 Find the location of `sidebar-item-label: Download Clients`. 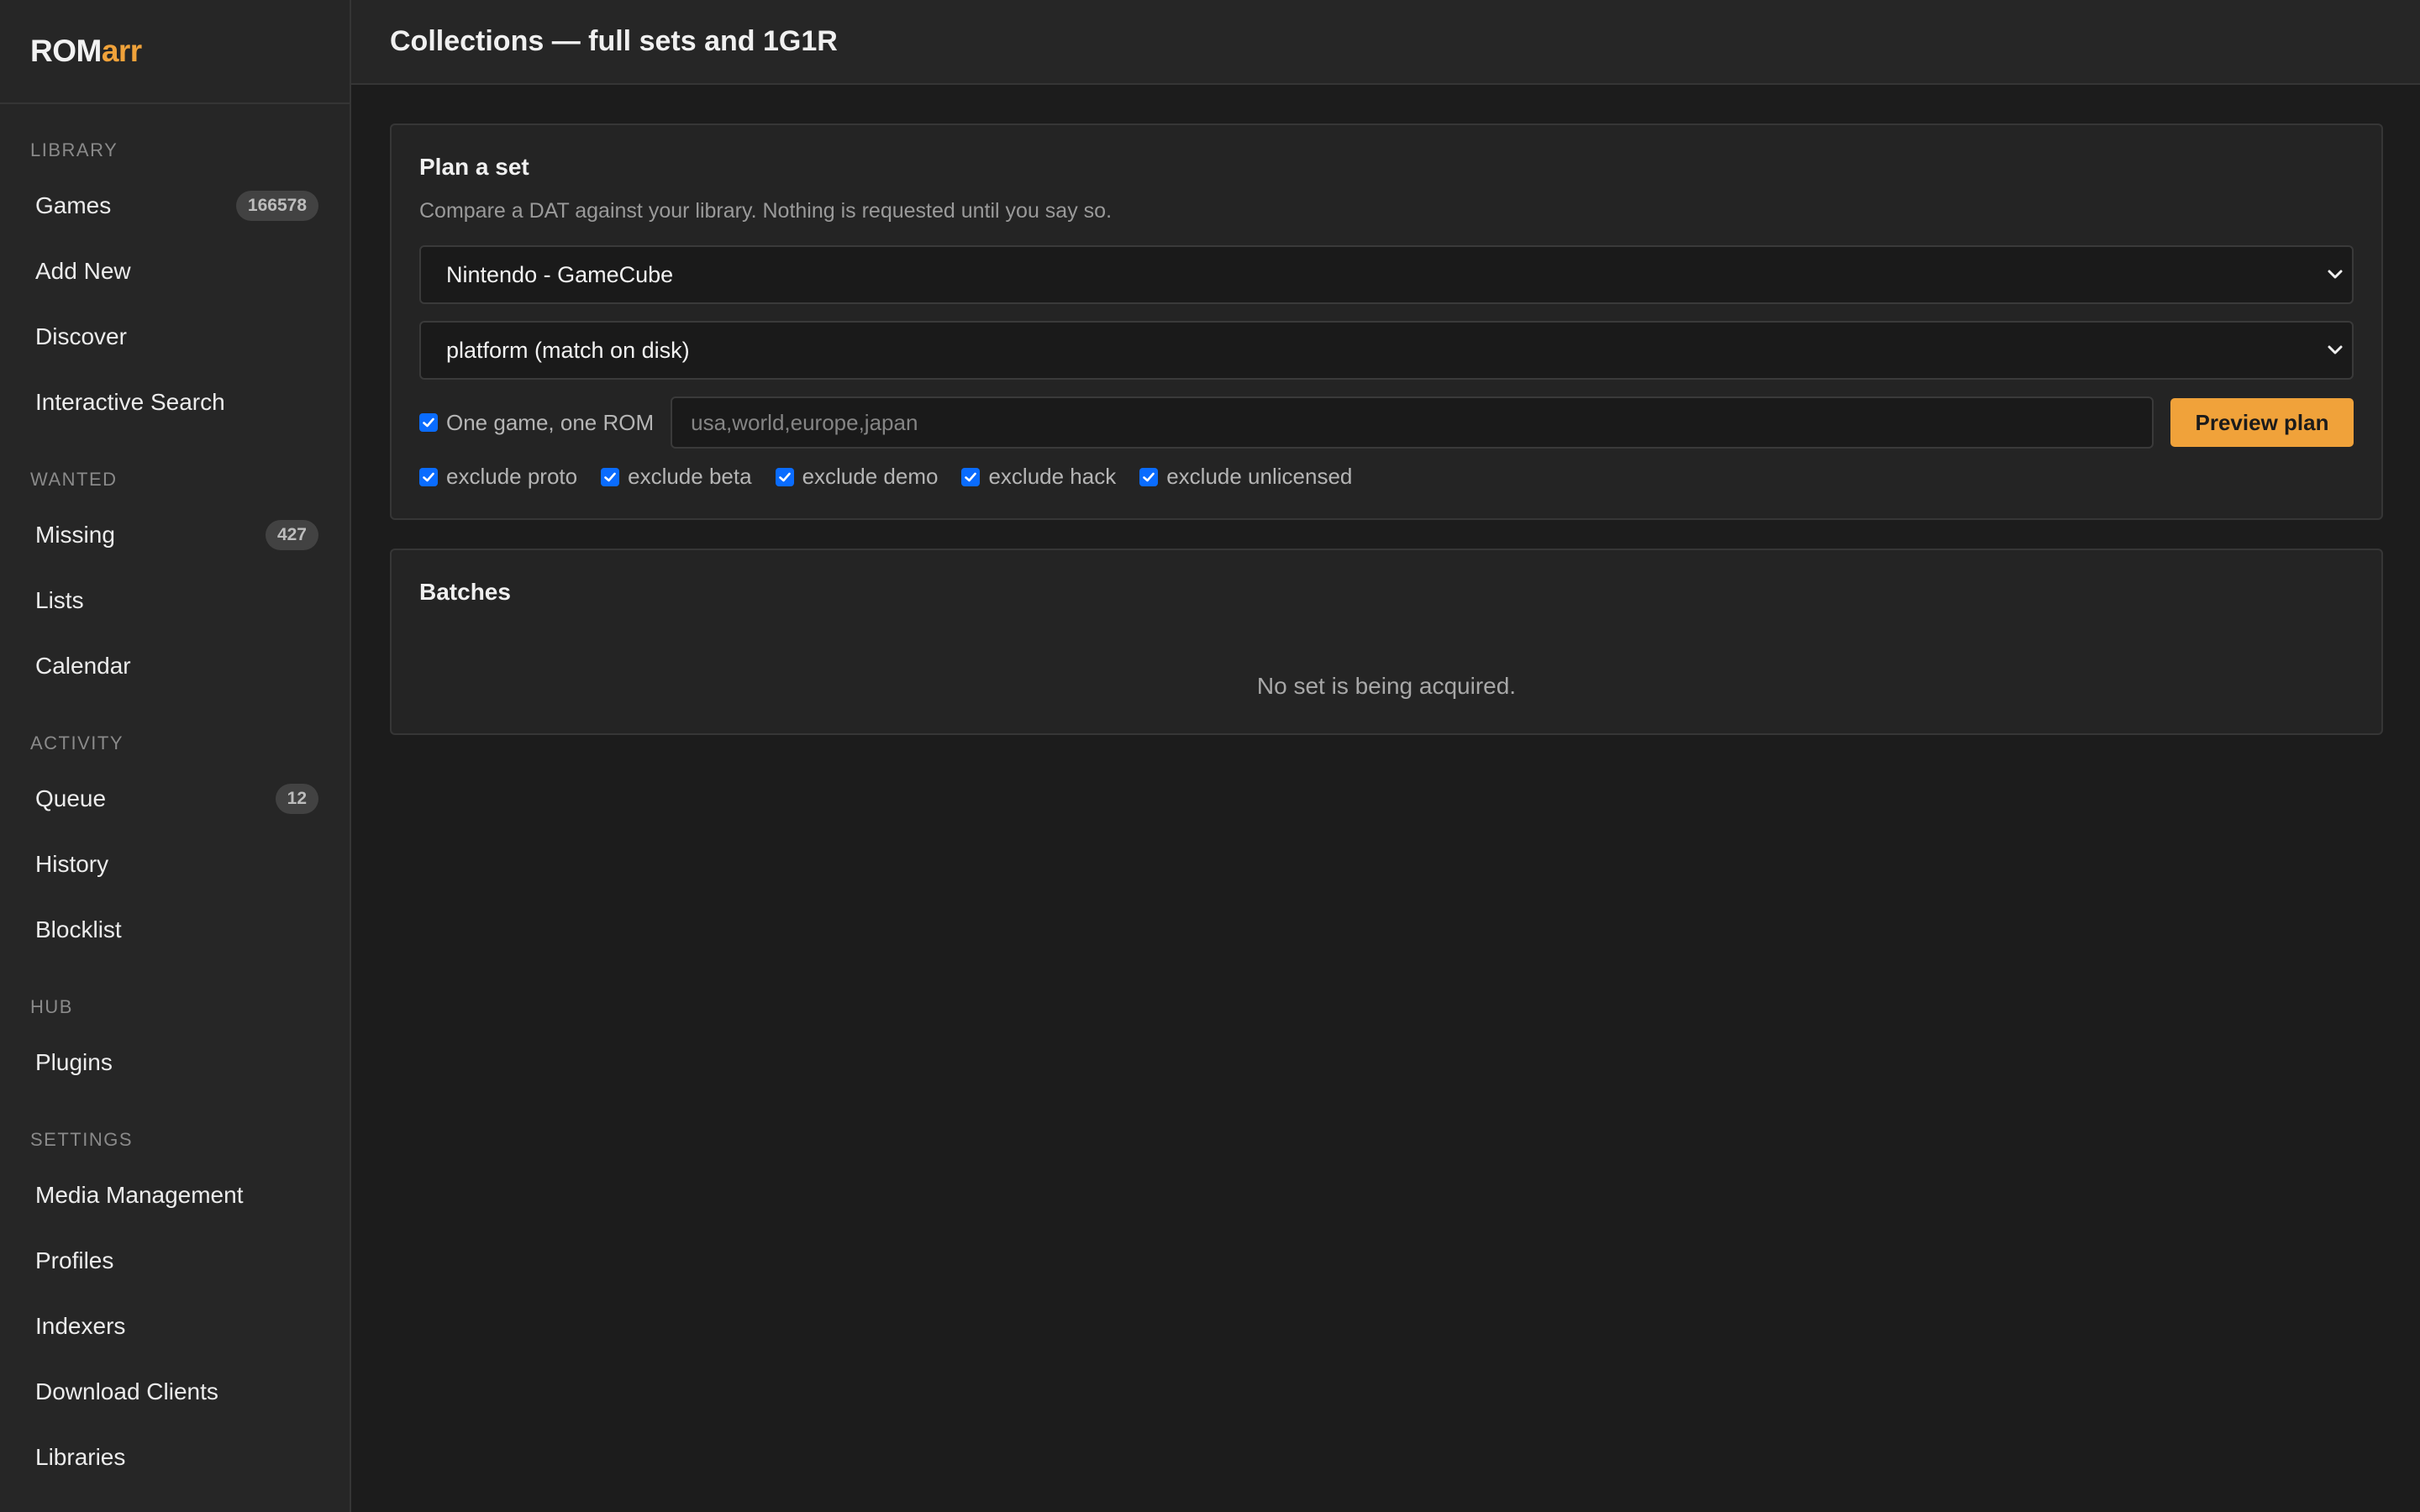

sidebar-item-label: Download Clients is located at coordinates (127, 1391).